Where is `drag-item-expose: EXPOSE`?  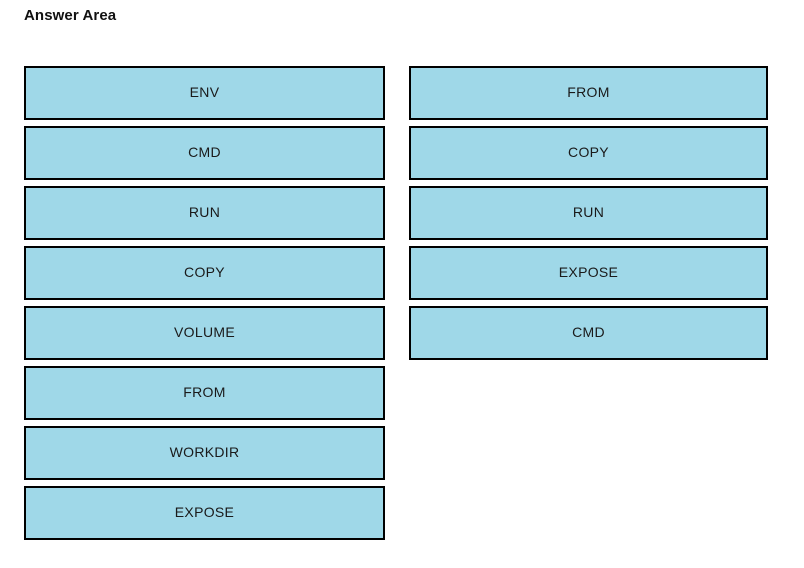
drag-item-expose: EXPOSE is located at coordinates (204, 513).